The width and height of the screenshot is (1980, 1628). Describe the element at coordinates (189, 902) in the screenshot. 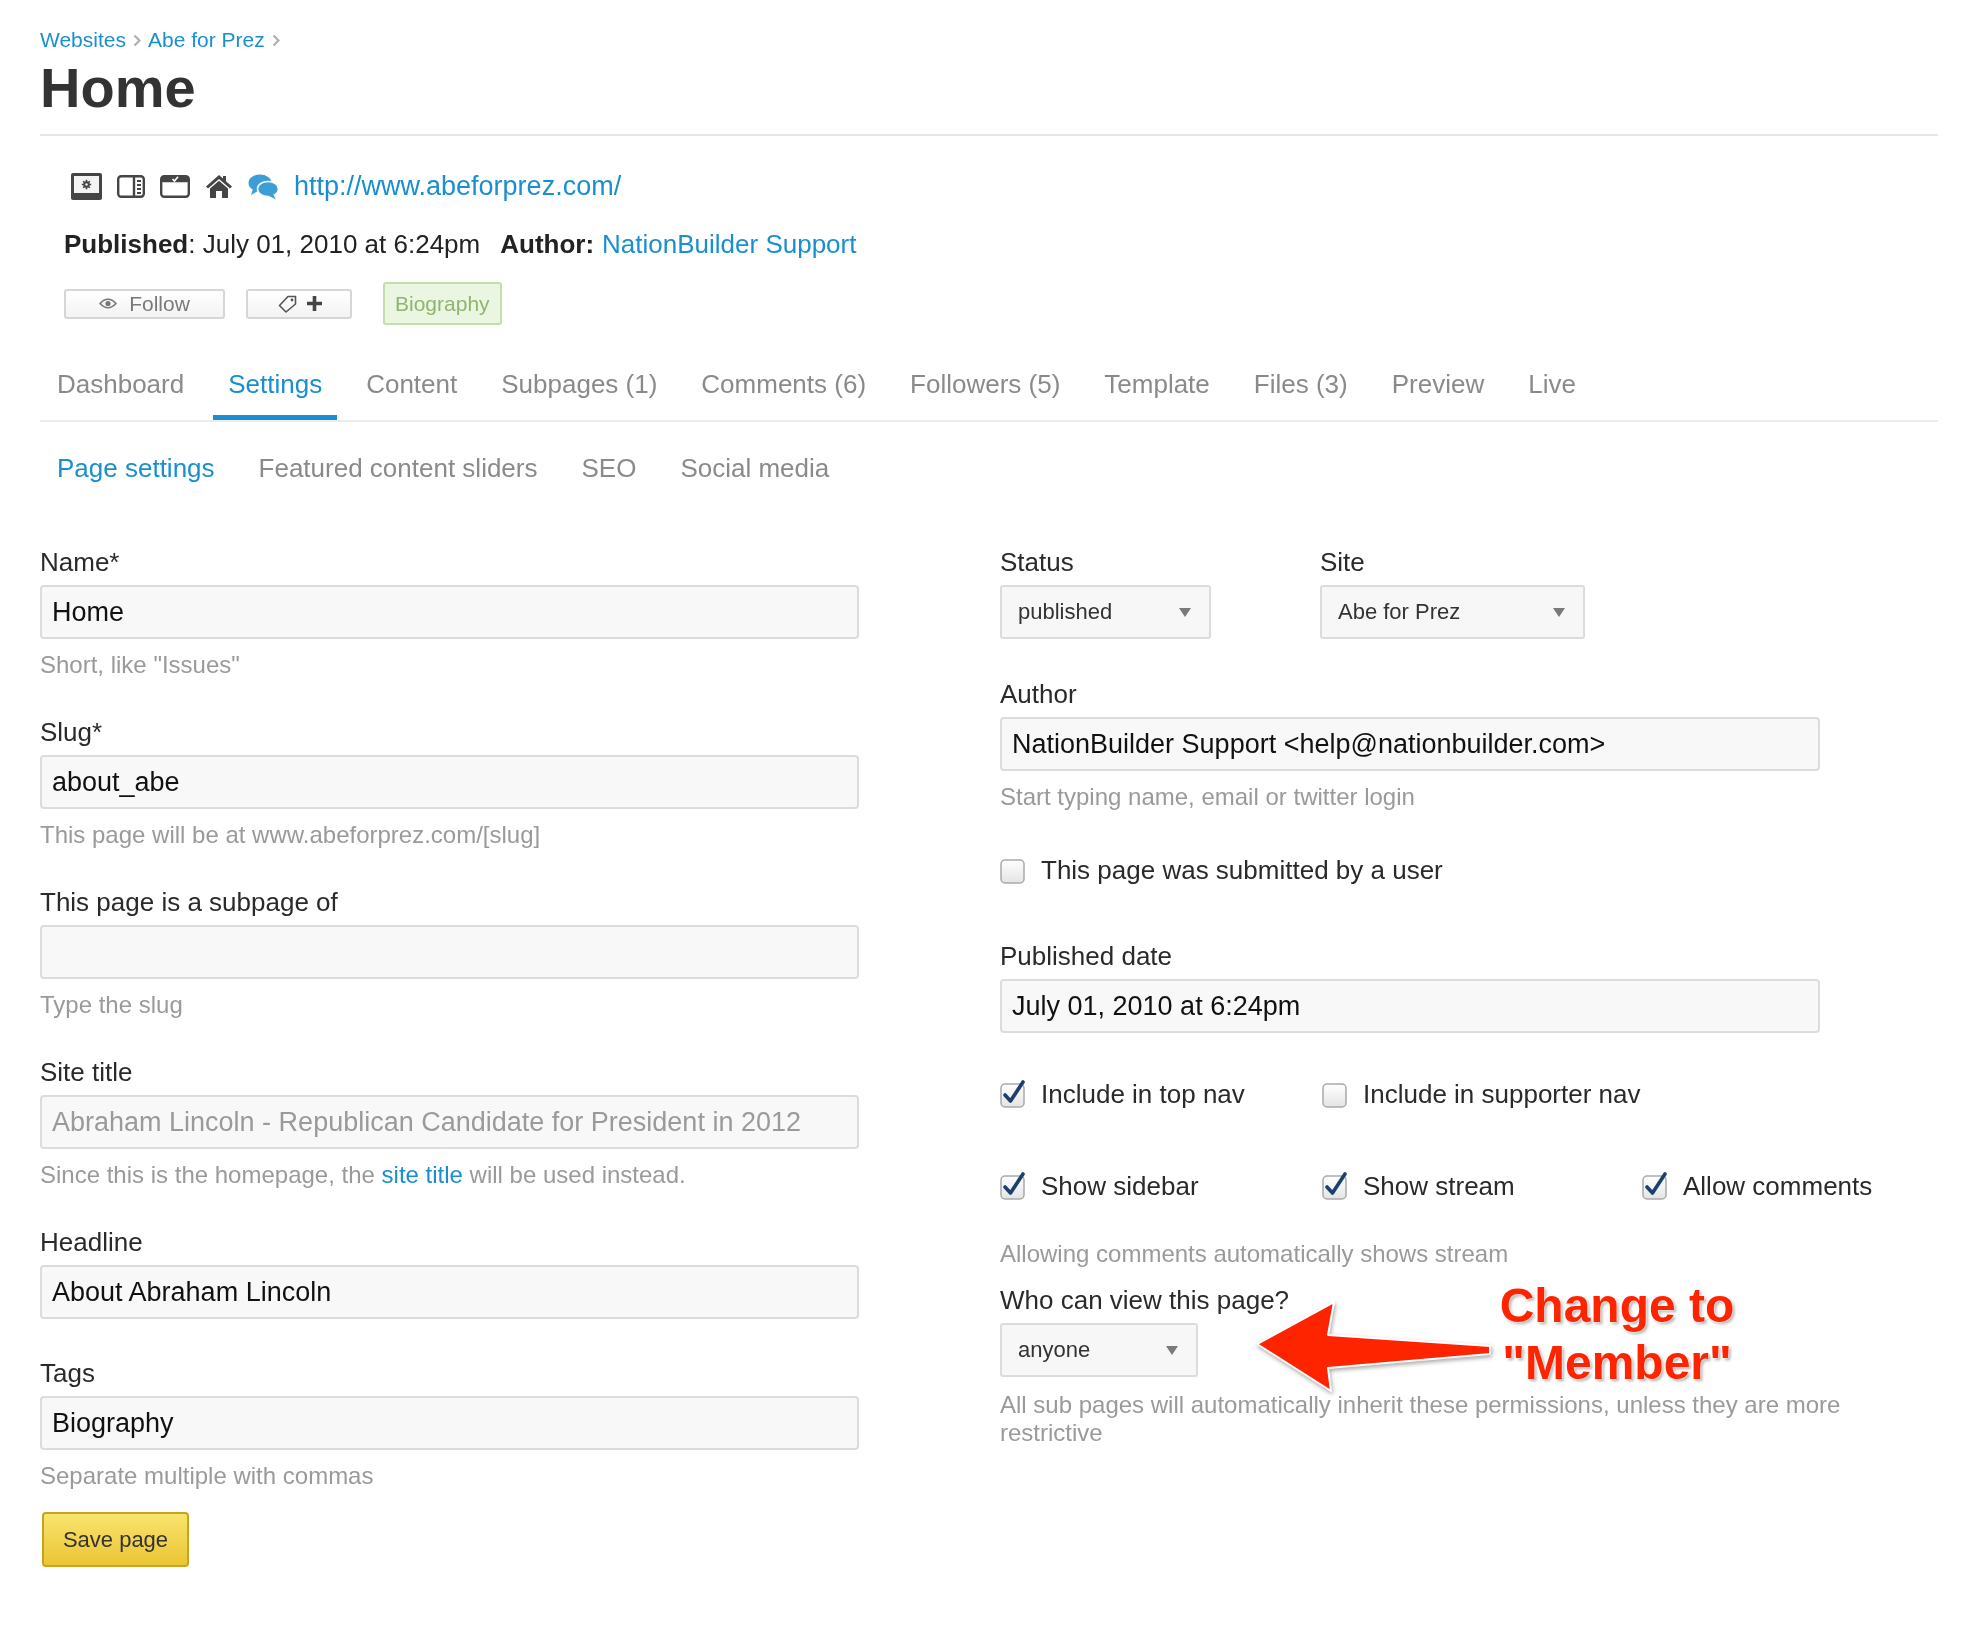

I see `field-label: This page is a subpage of` at that location.